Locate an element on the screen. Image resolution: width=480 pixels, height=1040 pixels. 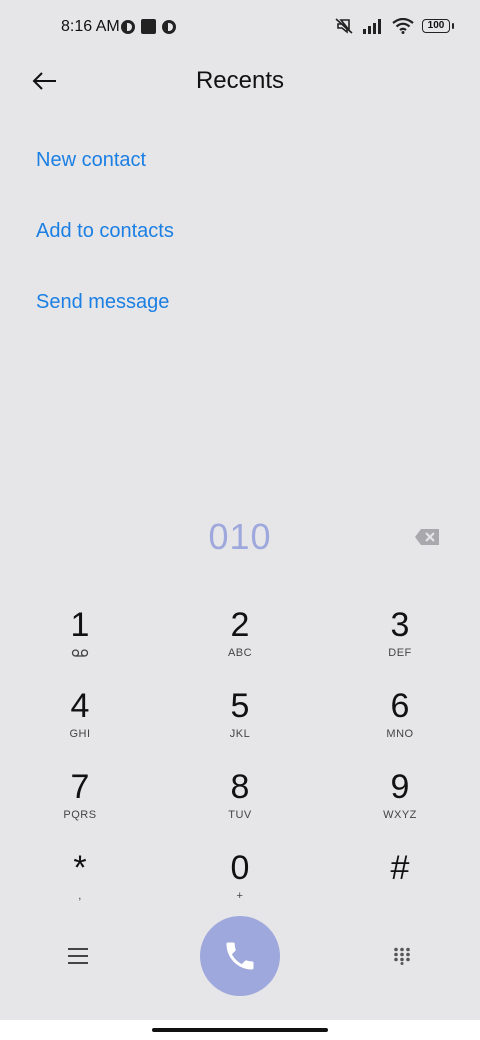
key-7: 7 PQRS is located at coordinates (80, 806).